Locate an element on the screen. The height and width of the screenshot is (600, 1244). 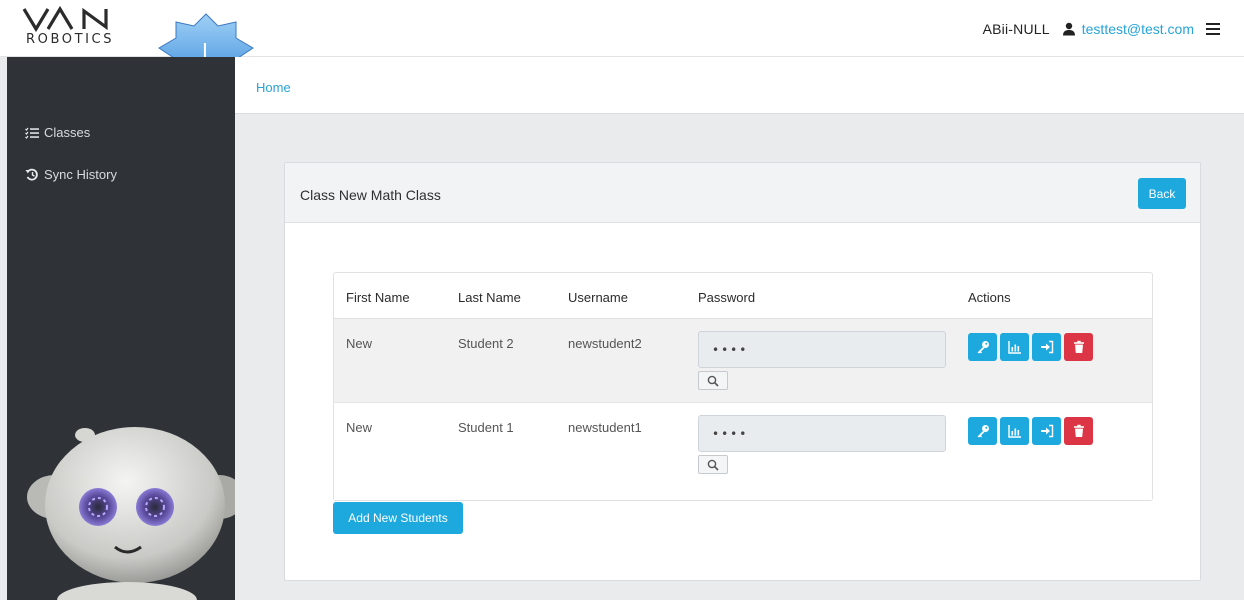
table-row: New Student 1 newstudent1 is located at coordinates (743, 451).